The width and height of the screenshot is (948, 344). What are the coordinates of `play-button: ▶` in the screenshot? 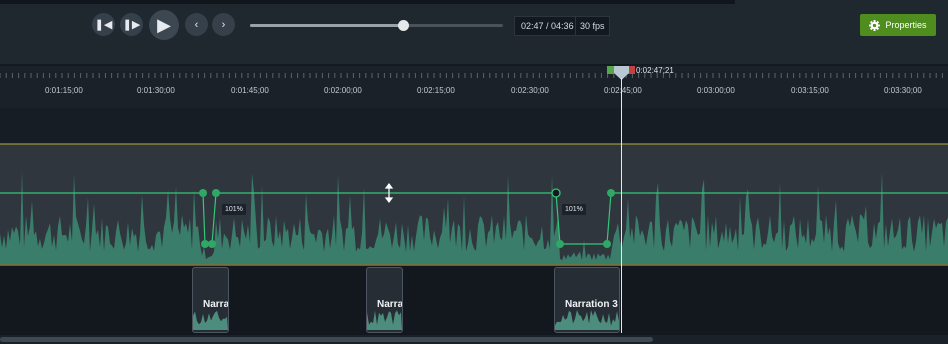 It's located at (164, 25).